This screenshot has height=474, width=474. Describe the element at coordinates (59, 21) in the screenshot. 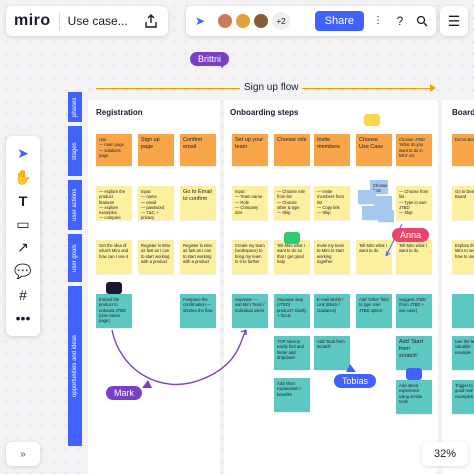

I see `divider` at that location.